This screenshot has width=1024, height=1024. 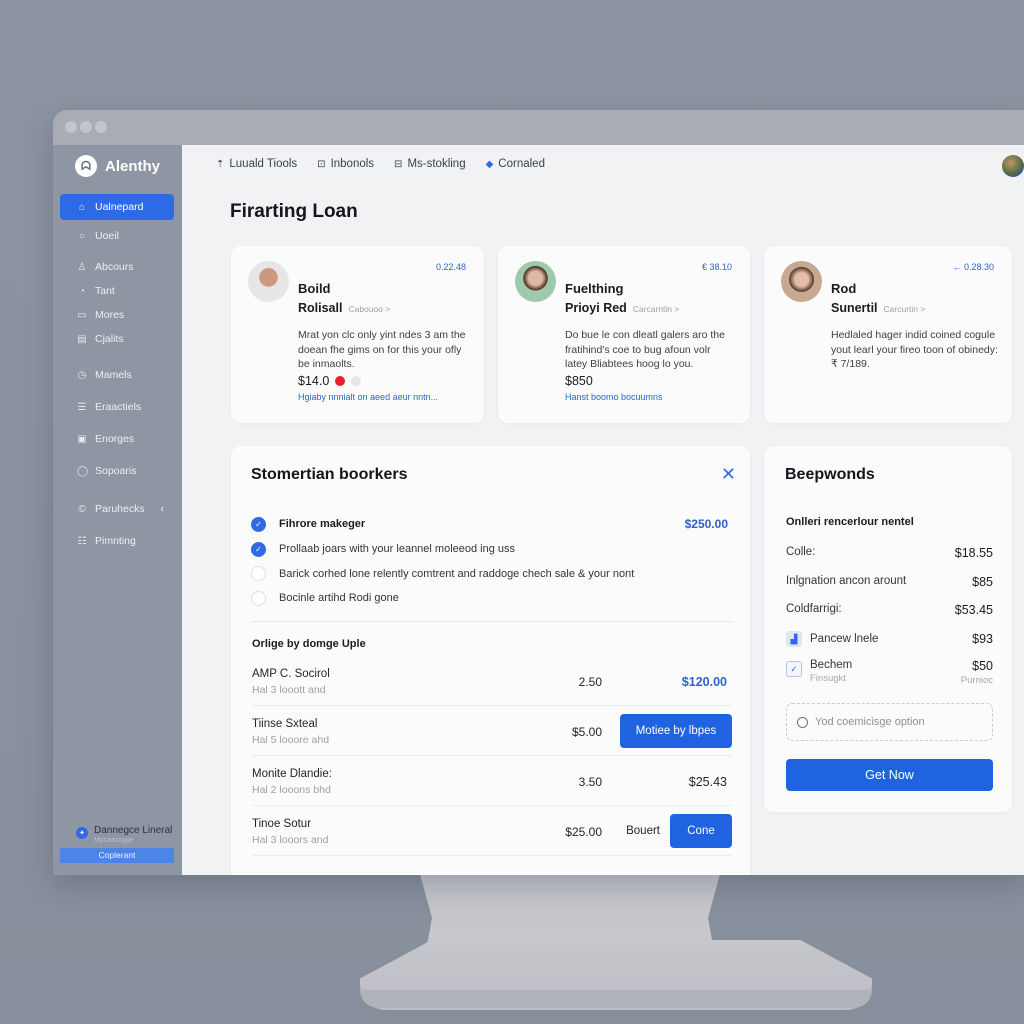 I want to click on diamond-icon: ◆, so click(x=489, y=164).